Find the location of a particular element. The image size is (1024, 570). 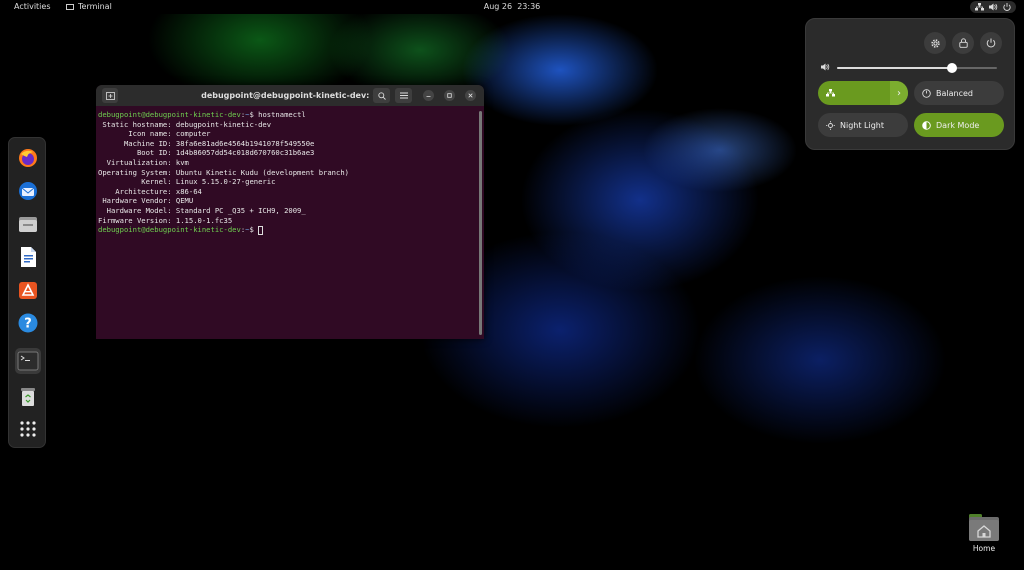

minimize-button is located at coordinates (428, 95).